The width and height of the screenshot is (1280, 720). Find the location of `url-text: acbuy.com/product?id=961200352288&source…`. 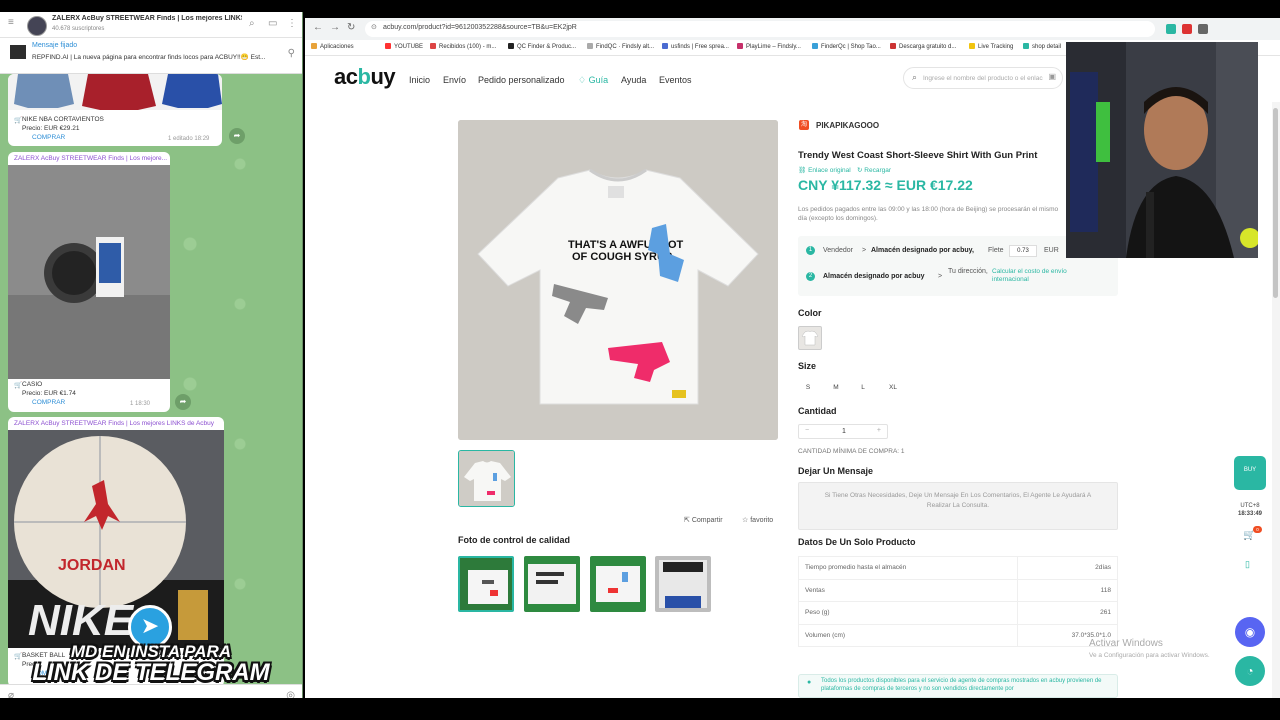

url-text: acbuy.com/product?id=961200352288&source… is located at coordinates (480, 27).